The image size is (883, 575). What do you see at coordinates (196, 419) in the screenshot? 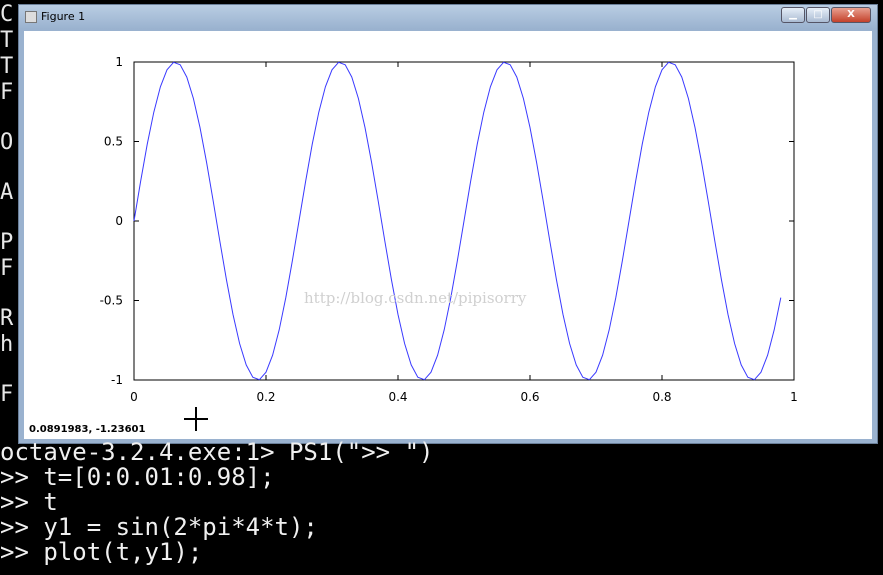
I see `crosshair-cursor-icon` at bounding box center [196, 419].